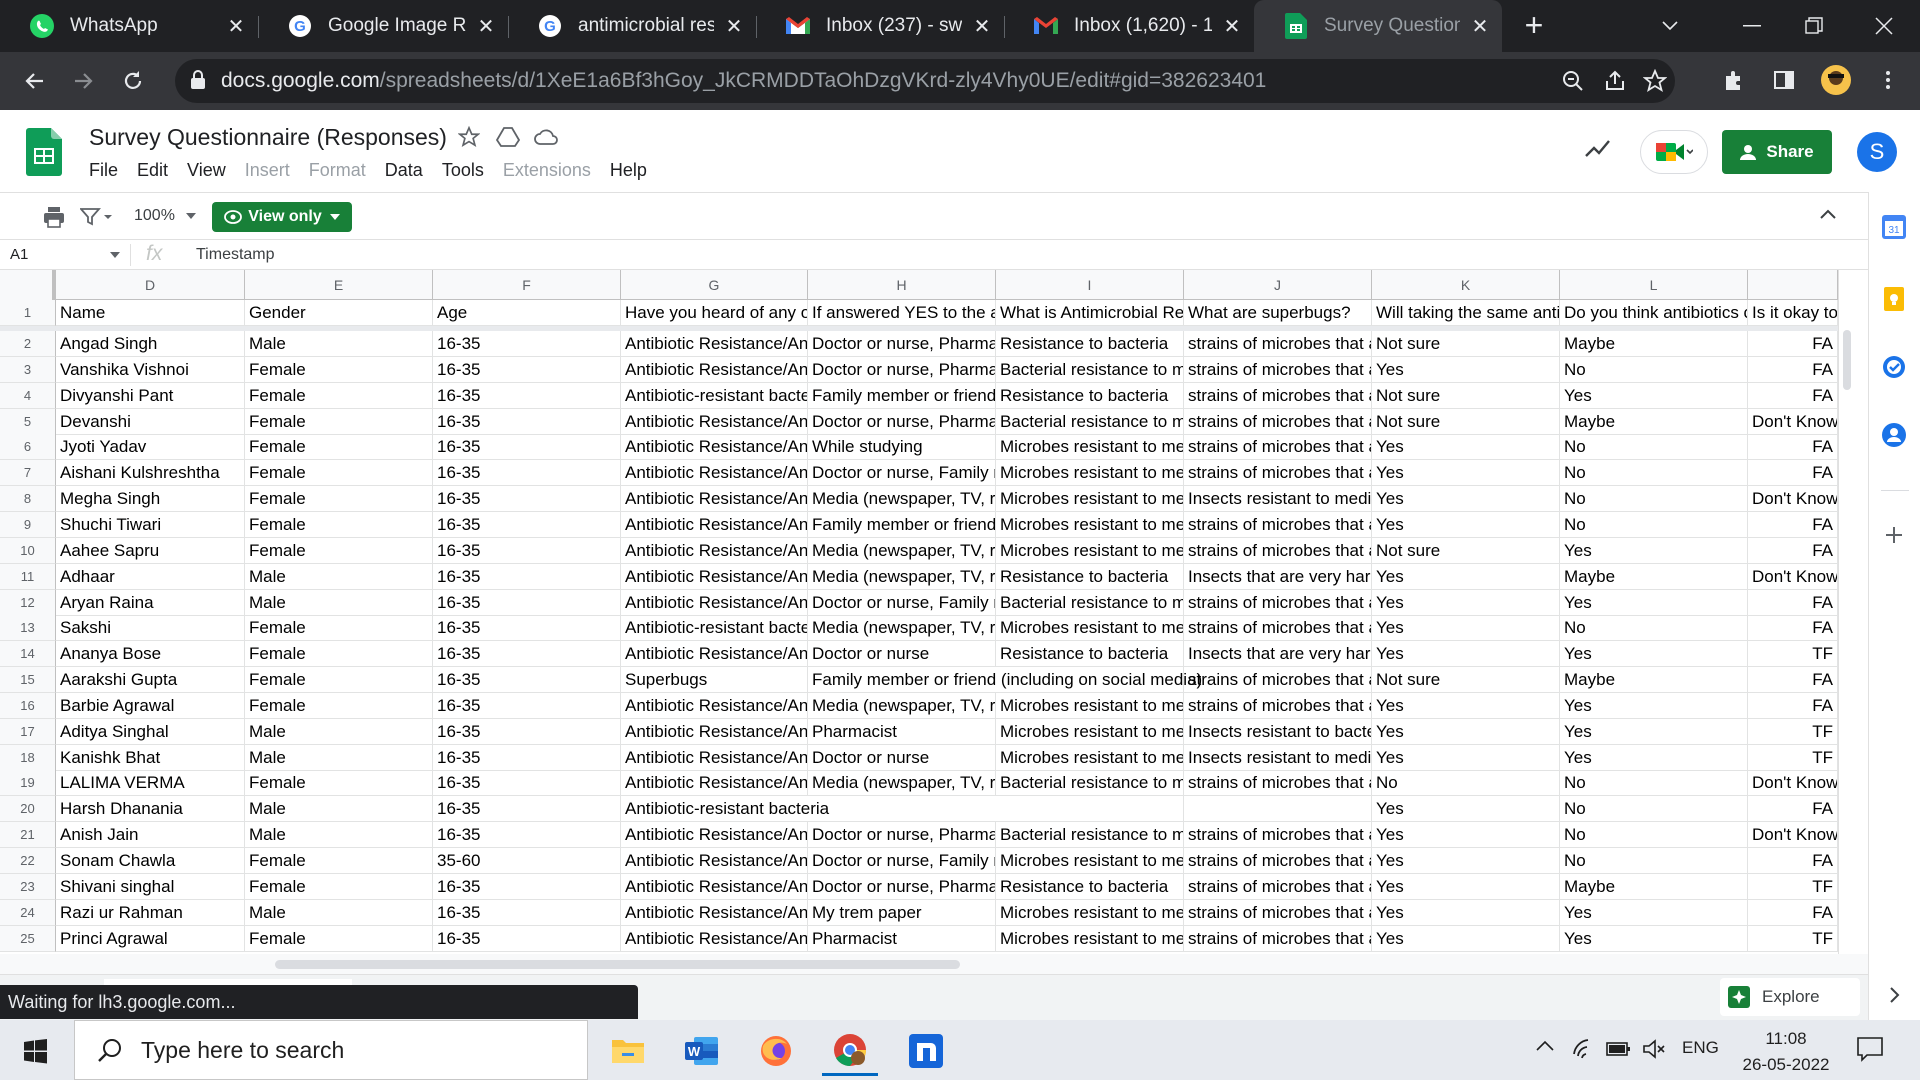 The height and width of the screenshot is (1080, 1920). Describe the element at coordinates (1752, 26) in the screenshot. I see `minimize-icon` at that location.